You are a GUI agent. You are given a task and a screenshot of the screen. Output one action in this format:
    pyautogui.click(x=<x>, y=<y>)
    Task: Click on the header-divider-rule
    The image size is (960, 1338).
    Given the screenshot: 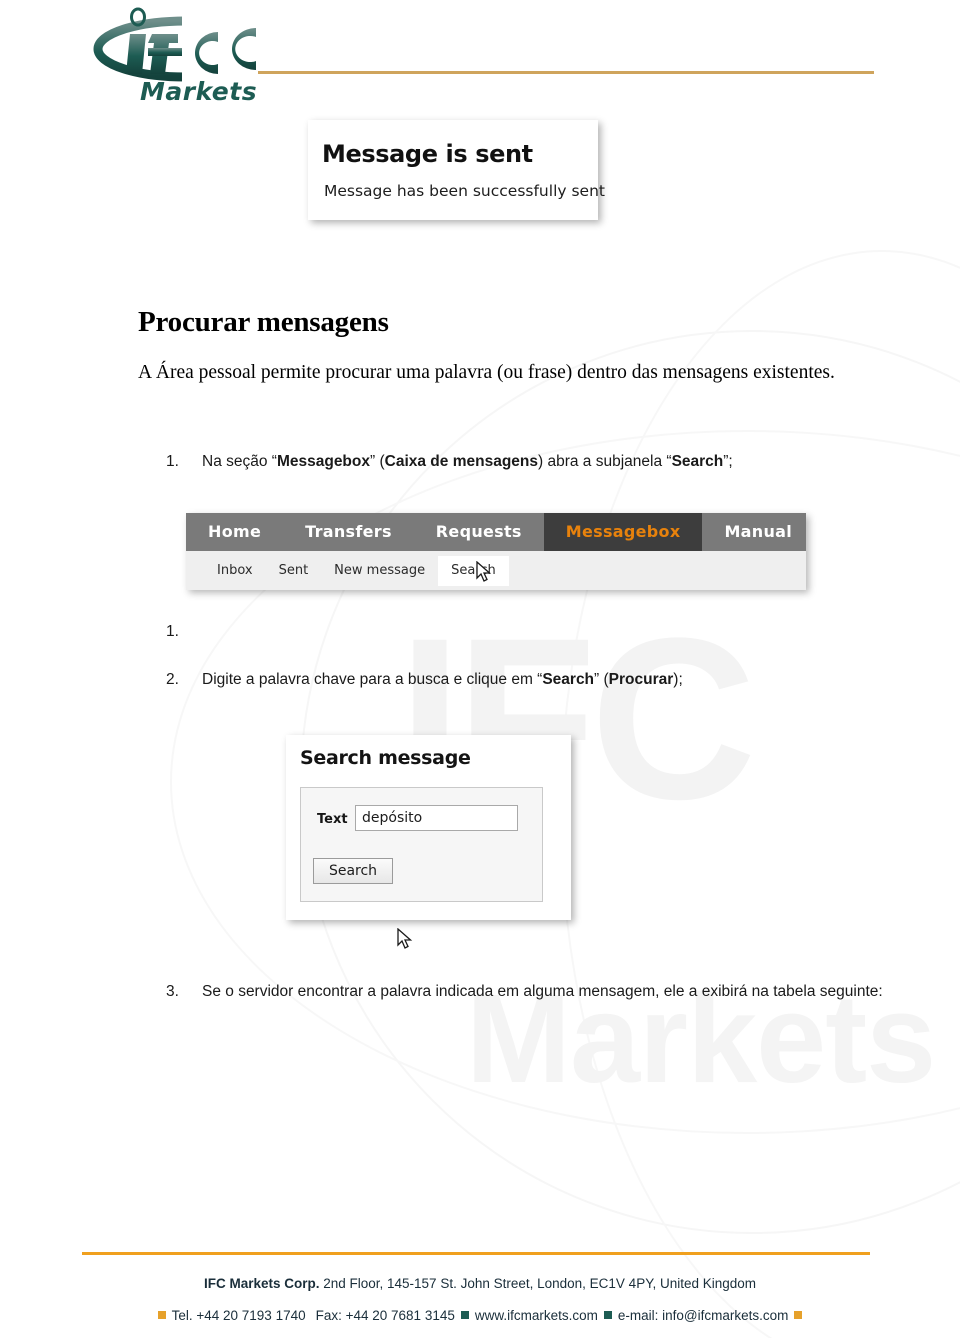 What is the action you would take?
    pyautogui.click(x=566, y=72)
    